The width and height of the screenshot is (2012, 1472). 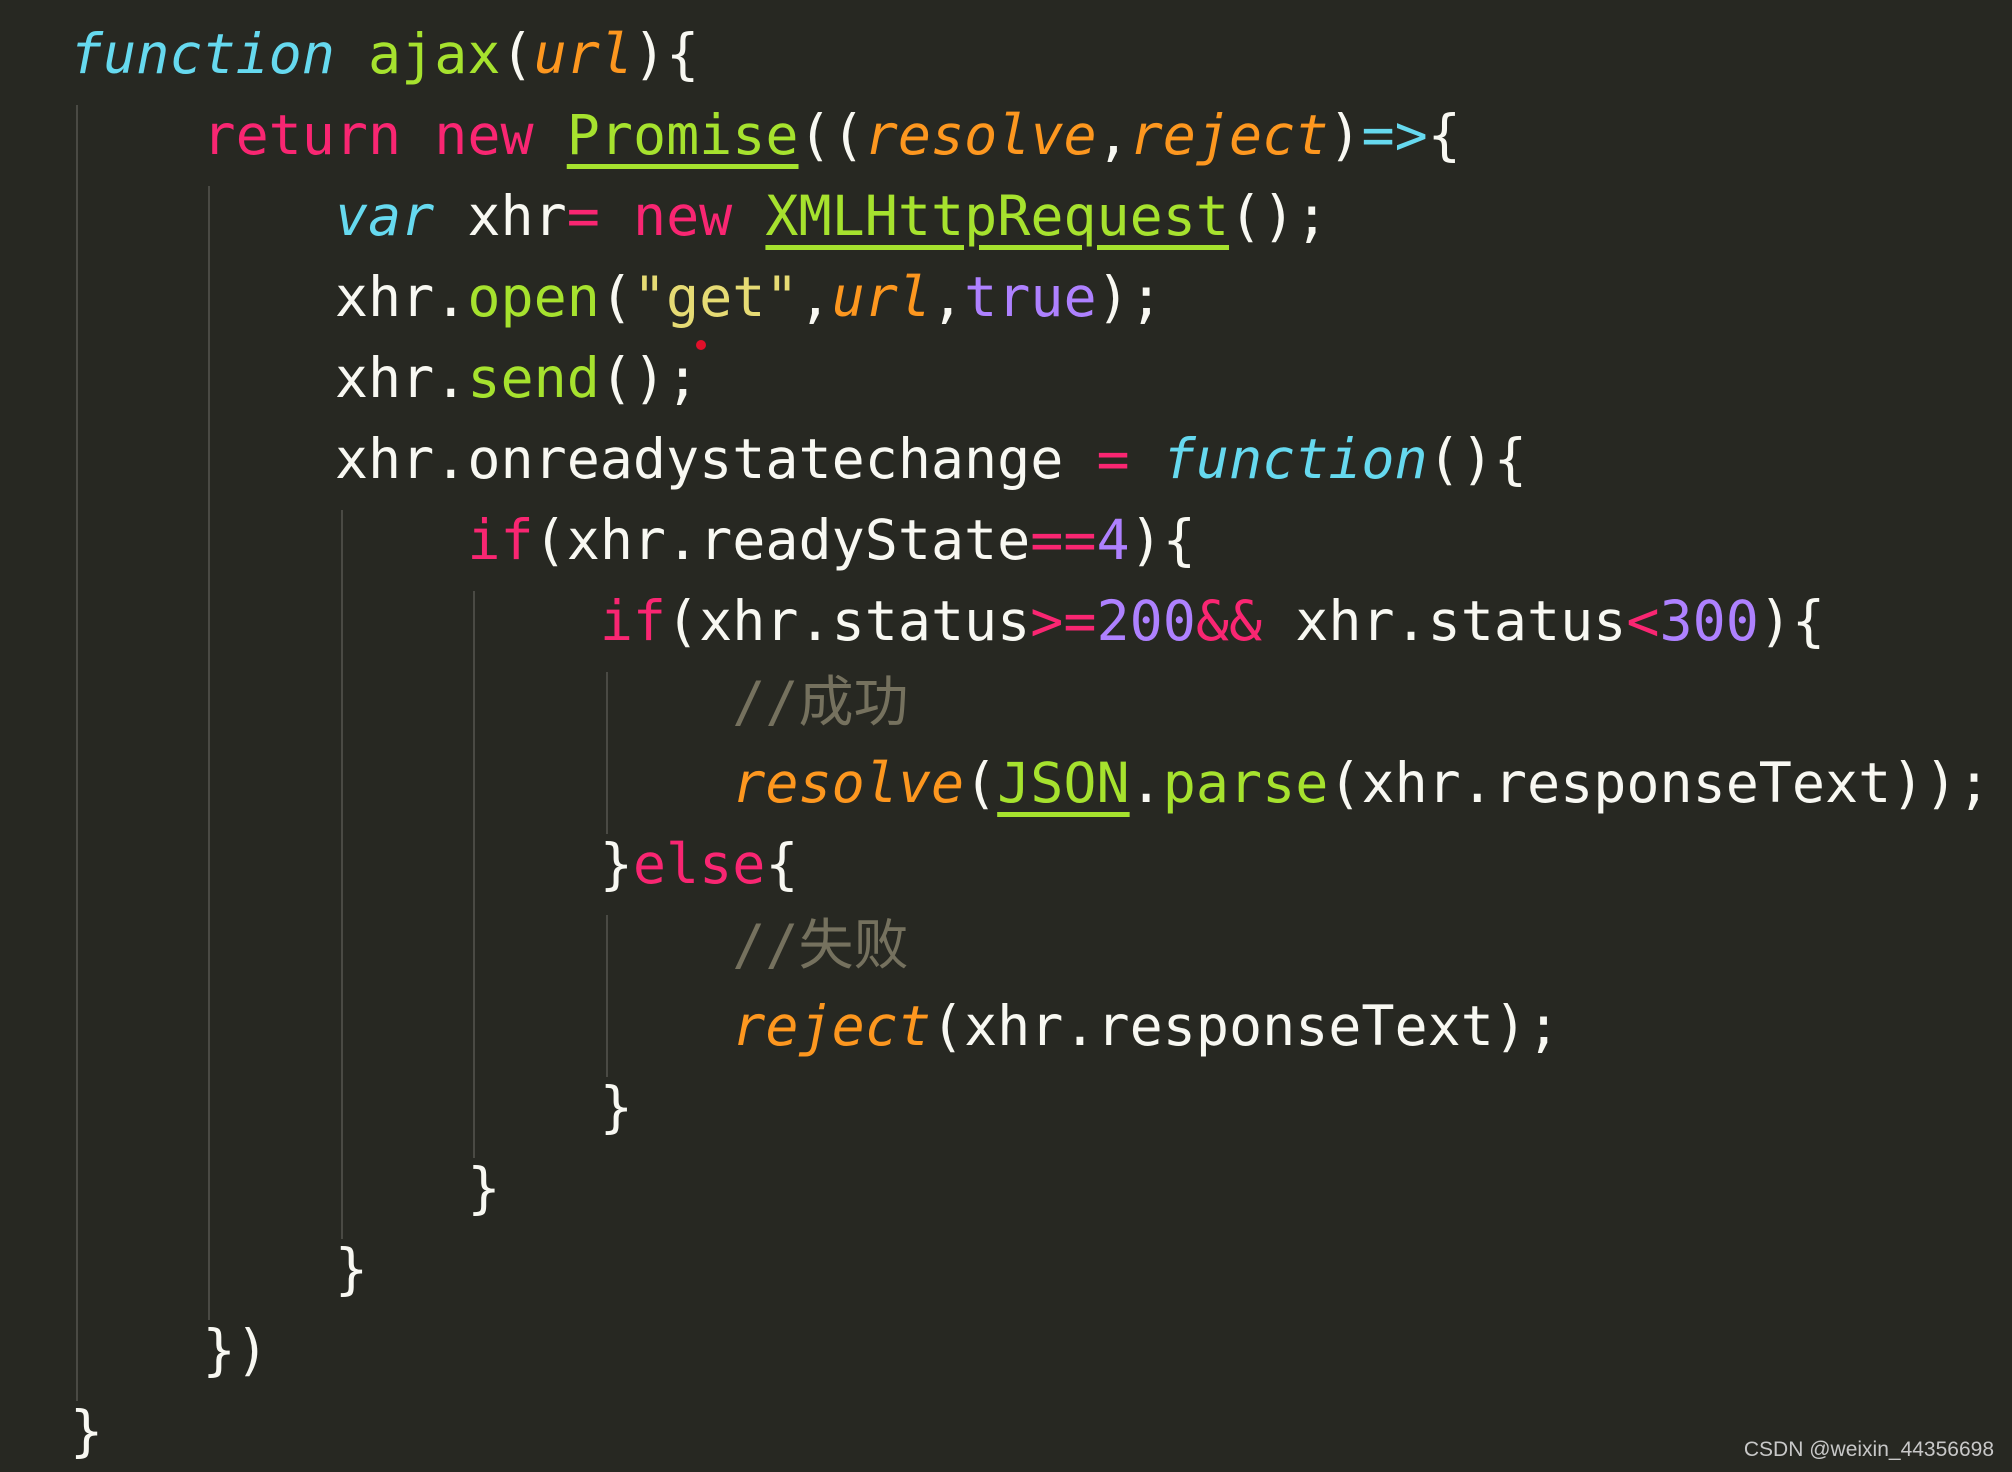 What do you see at coordinates (1345, 135) in the screenshot?
I see `code-token: )` at bounding box center [1345, 135].